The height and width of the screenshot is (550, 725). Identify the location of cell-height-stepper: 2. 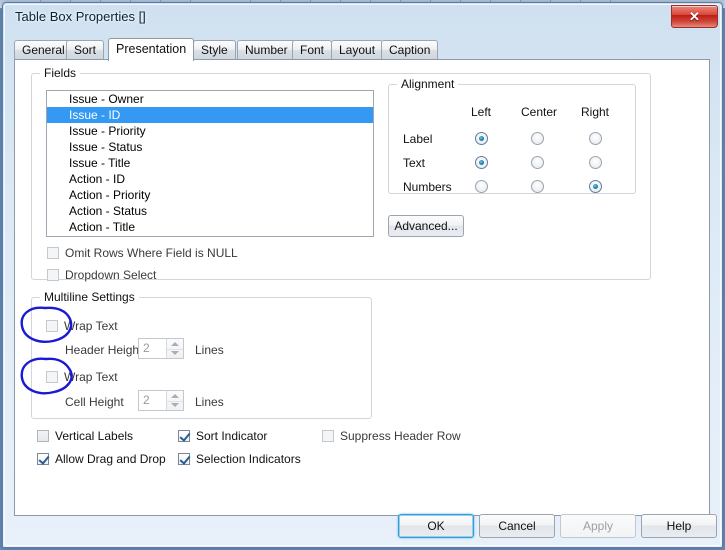
(161, 400).